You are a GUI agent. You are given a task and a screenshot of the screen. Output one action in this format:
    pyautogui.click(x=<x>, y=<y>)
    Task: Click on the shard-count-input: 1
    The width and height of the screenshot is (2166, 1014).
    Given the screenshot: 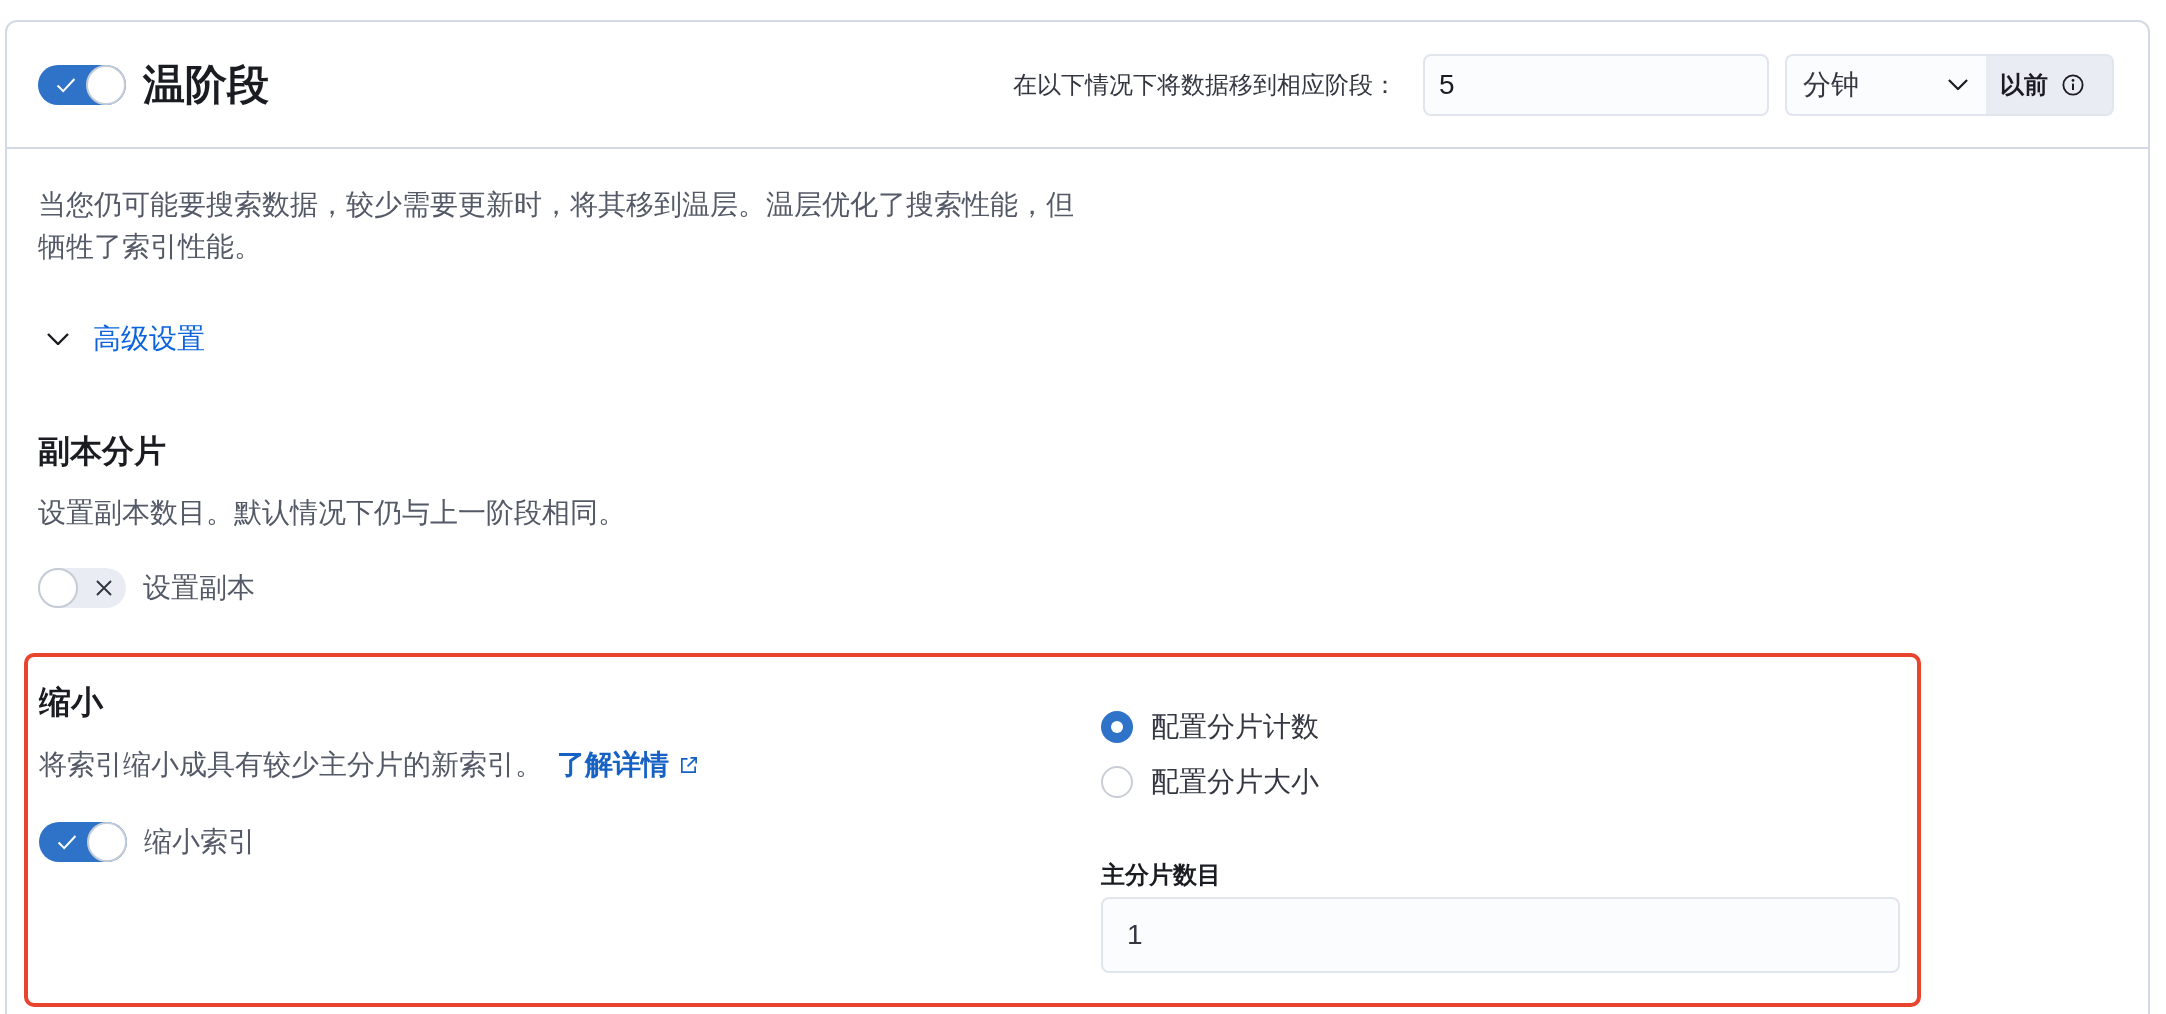 What is the action you would take?
    pyautogui.click(x=1500, y=935)
    